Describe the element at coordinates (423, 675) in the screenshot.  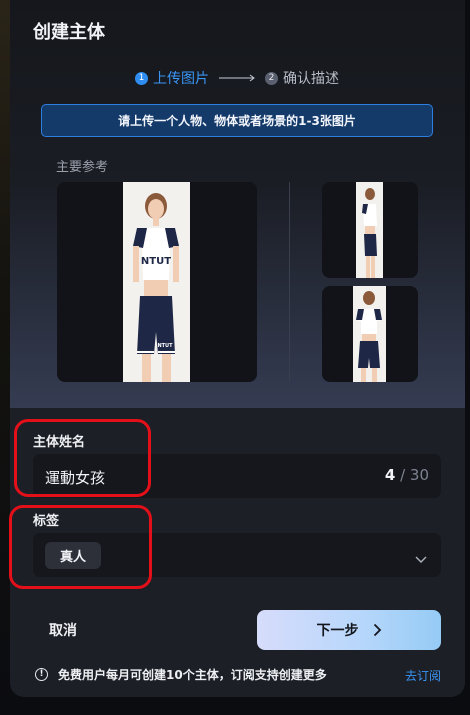
I see `subscribe-link: 去订阅` at that location.